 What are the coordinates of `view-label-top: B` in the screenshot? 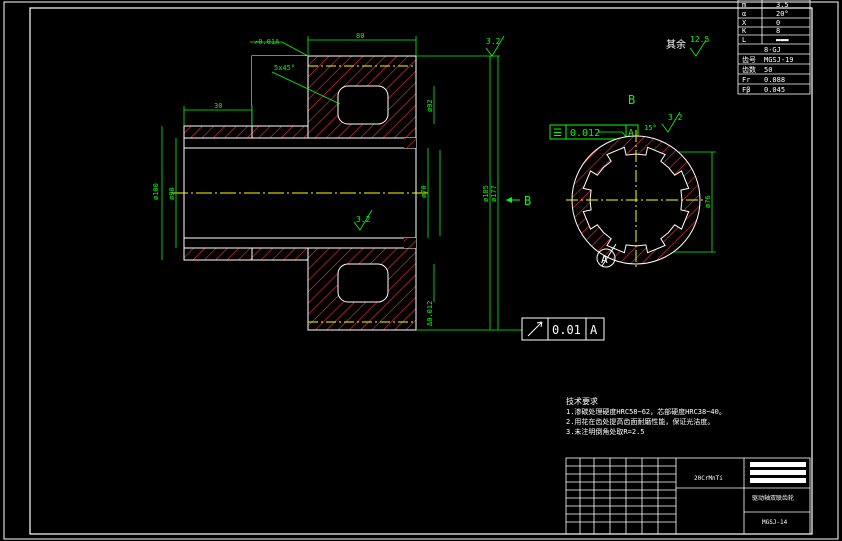 It's located at (631, 100).